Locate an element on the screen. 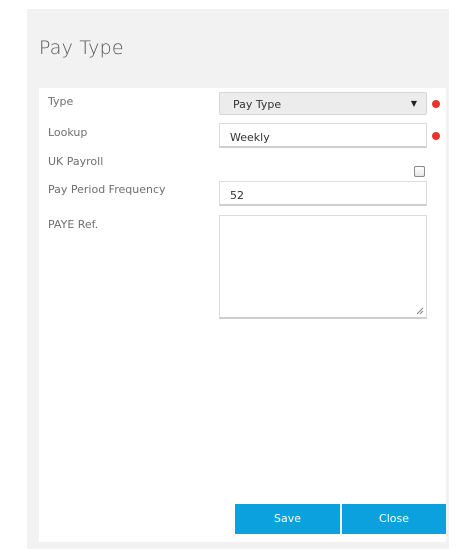 This screenshot has height=551, width=474. resize-handle-icon is located at coordinates (420, 311).